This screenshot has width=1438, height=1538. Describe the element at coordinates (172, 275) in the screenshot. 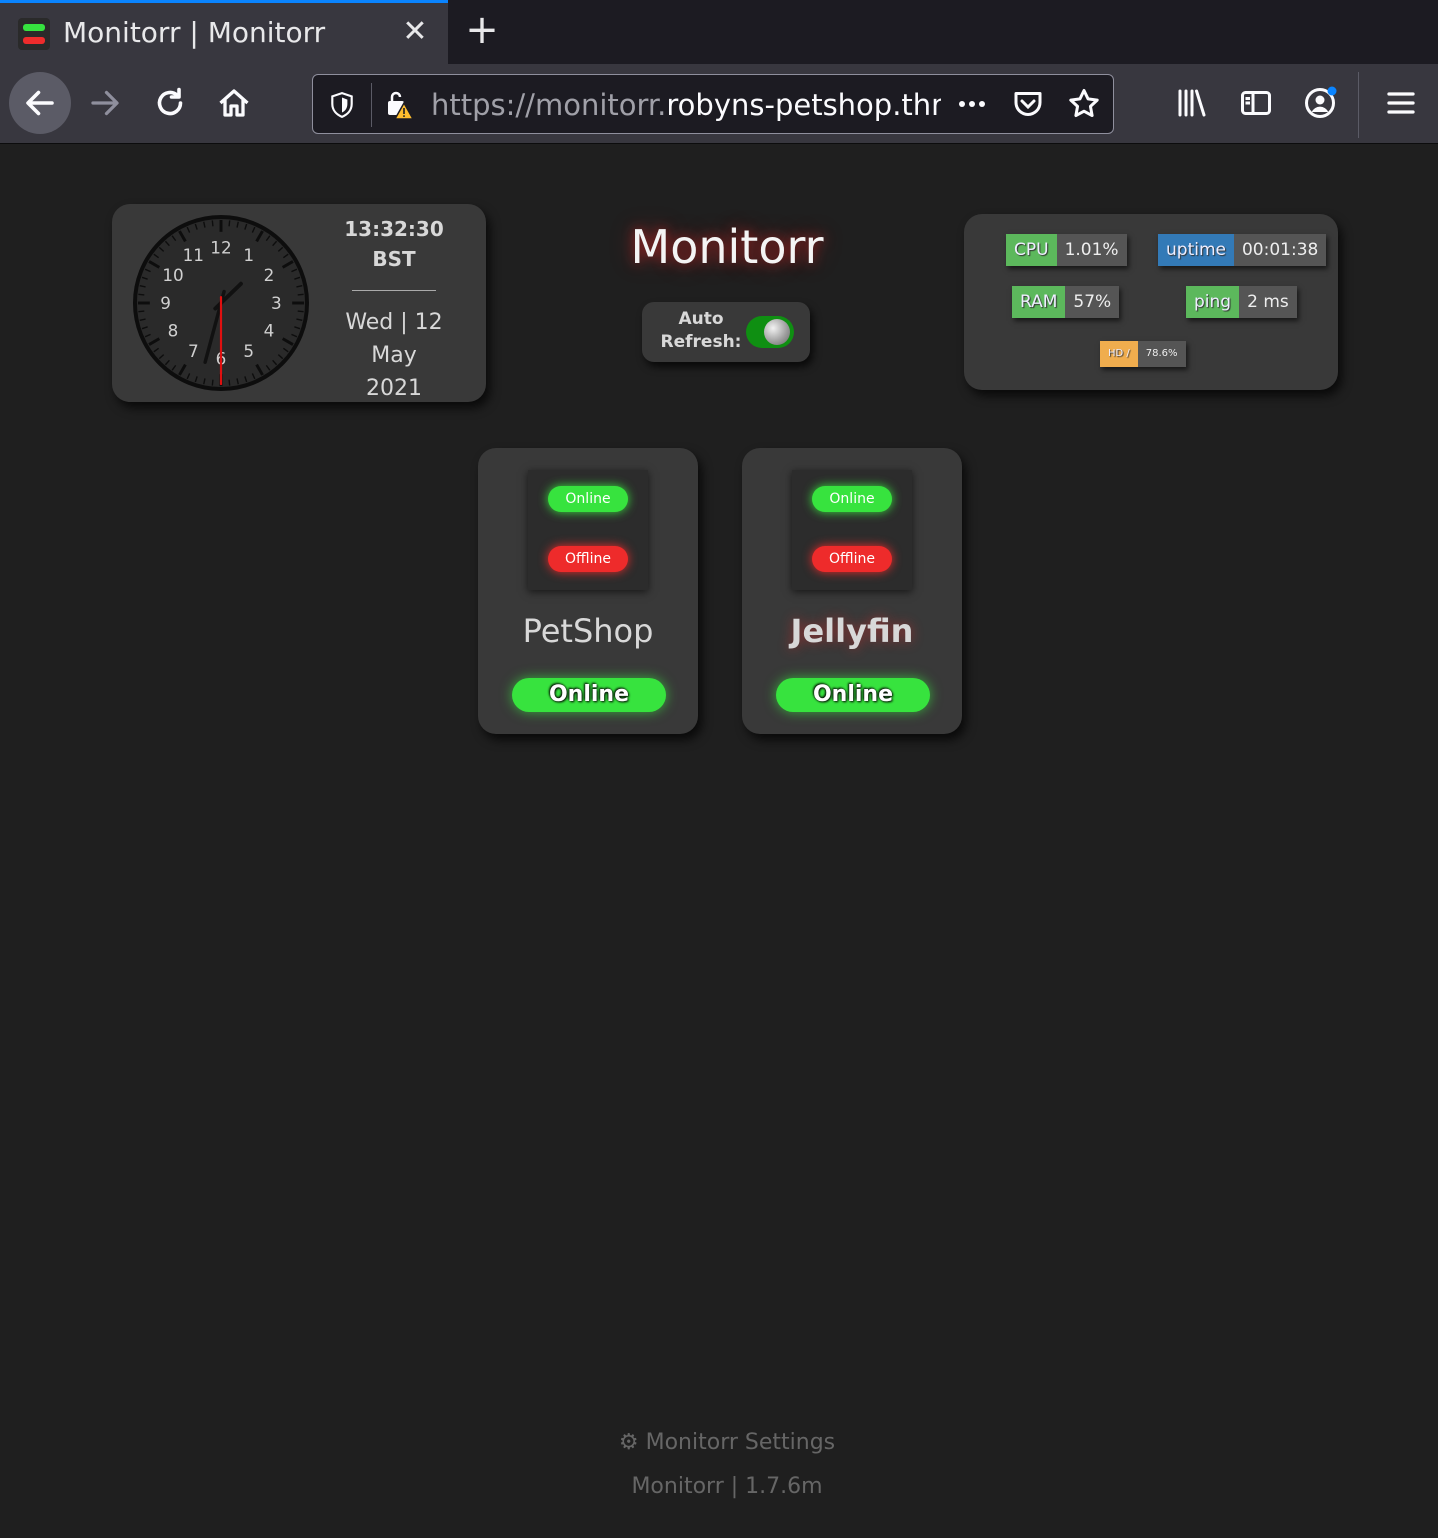

I see `clock-numeral: 10` at that location.